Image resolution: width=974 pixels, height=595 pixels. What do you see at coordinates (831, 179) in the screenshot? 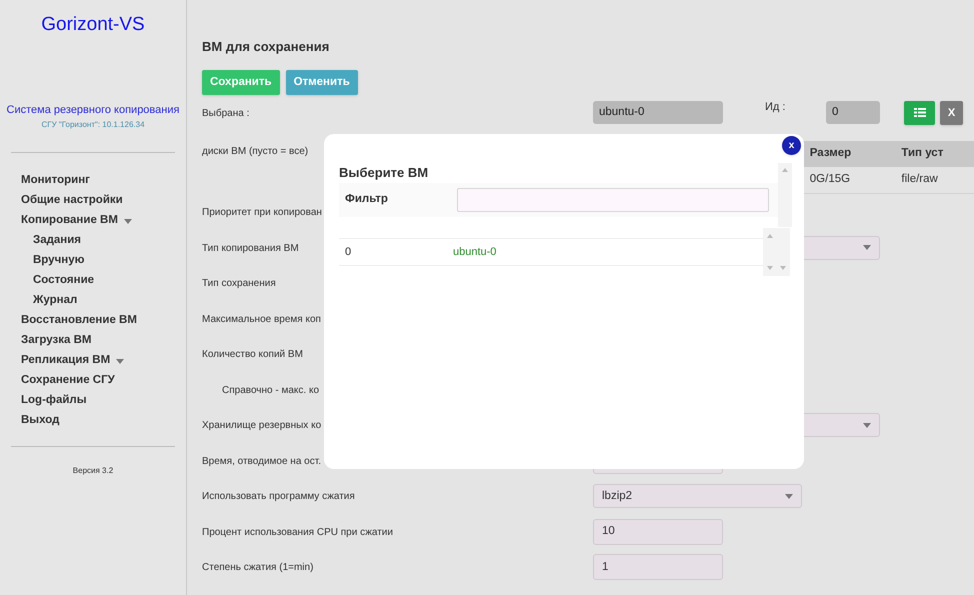
I see `table-cell-text: 0G/15G` at bounding box center [831, 179].